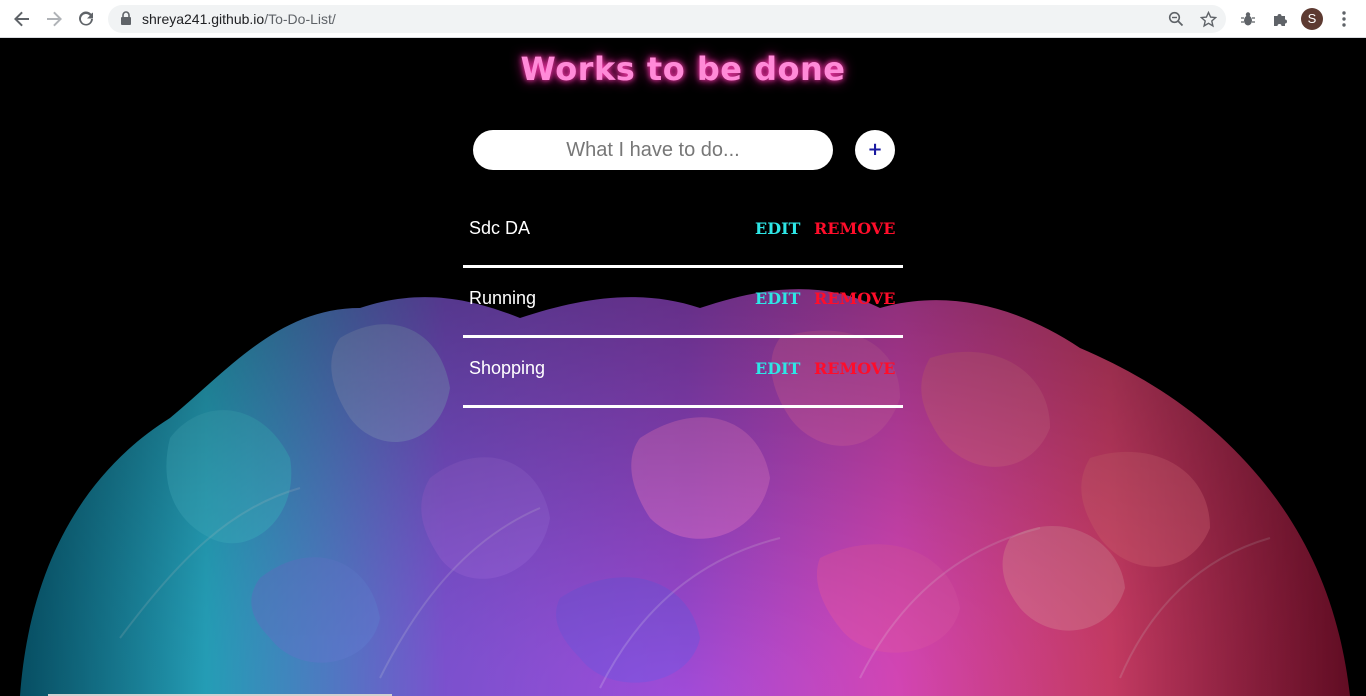 The height and width of the screenshot is (696, 1366). I want to click on address-bar: shreya241.github.io/To-Do-List/, so click(667, 19).